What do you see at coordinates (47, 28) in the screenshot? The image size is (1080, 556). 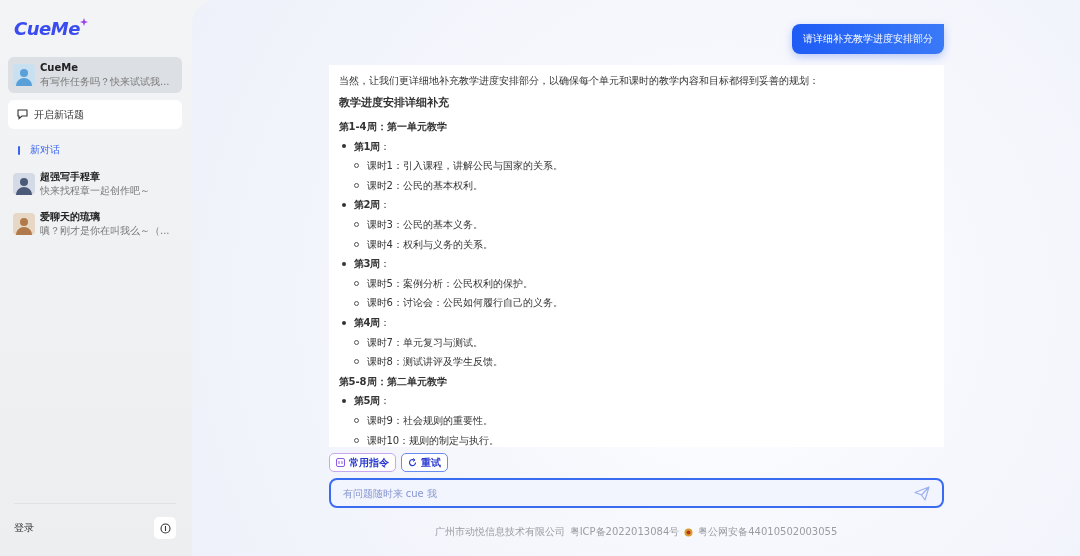 I see `logo-text: CueMe` at bounding box center [47, 28].